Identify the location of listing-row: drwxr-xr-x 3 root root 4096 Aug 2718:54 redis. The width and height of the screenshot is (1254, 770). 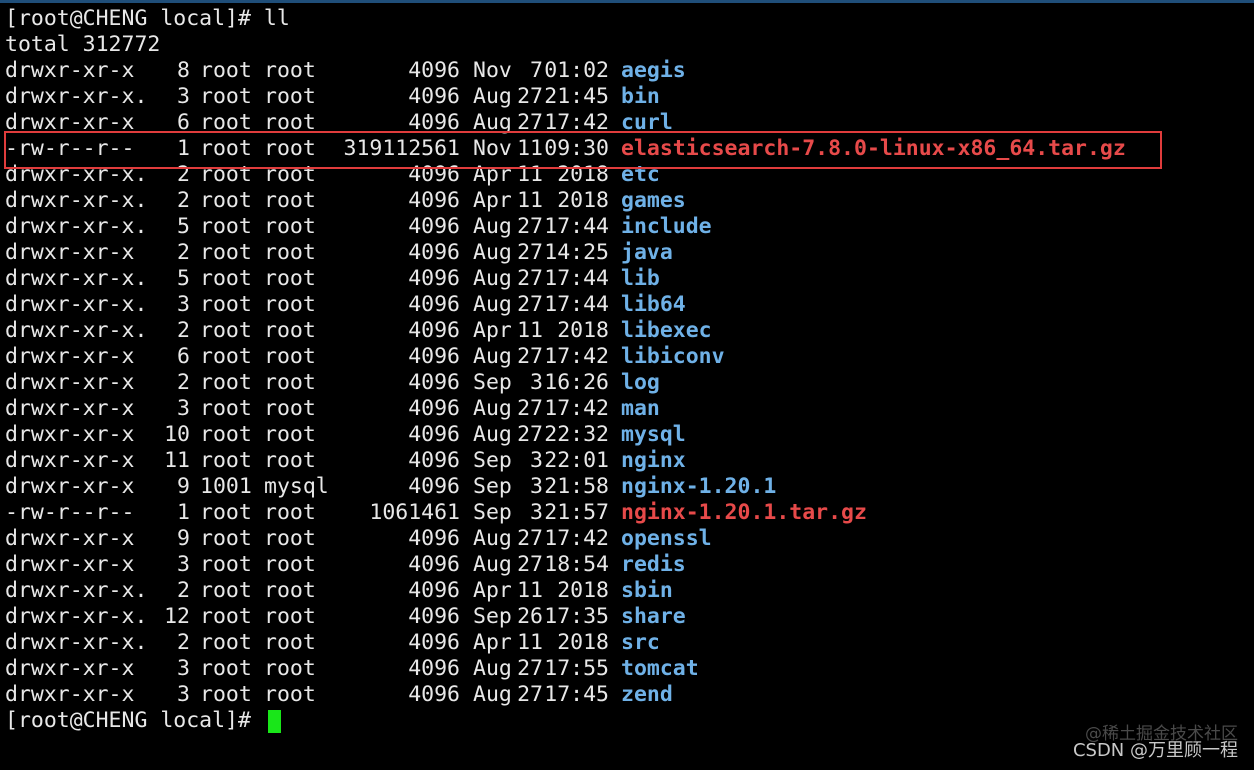
(629, 565).